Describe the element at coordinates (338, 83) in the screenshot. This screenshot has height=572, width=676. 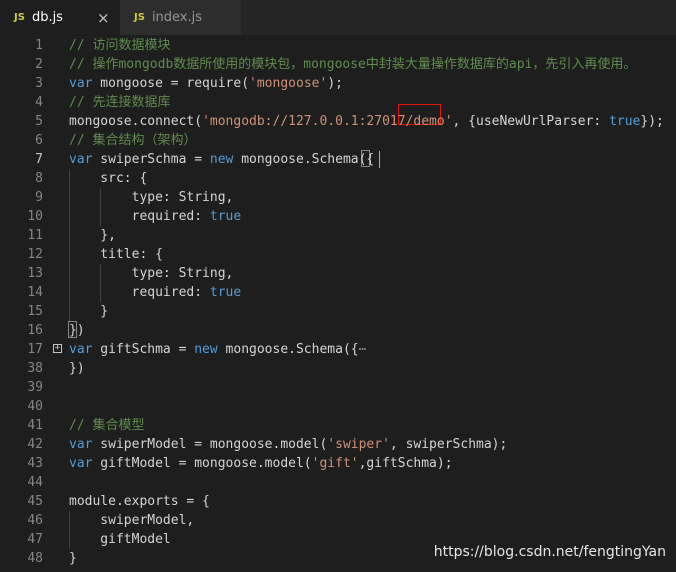
I see `code-line: 3 var mongoose = require('mongoose');` at that location.